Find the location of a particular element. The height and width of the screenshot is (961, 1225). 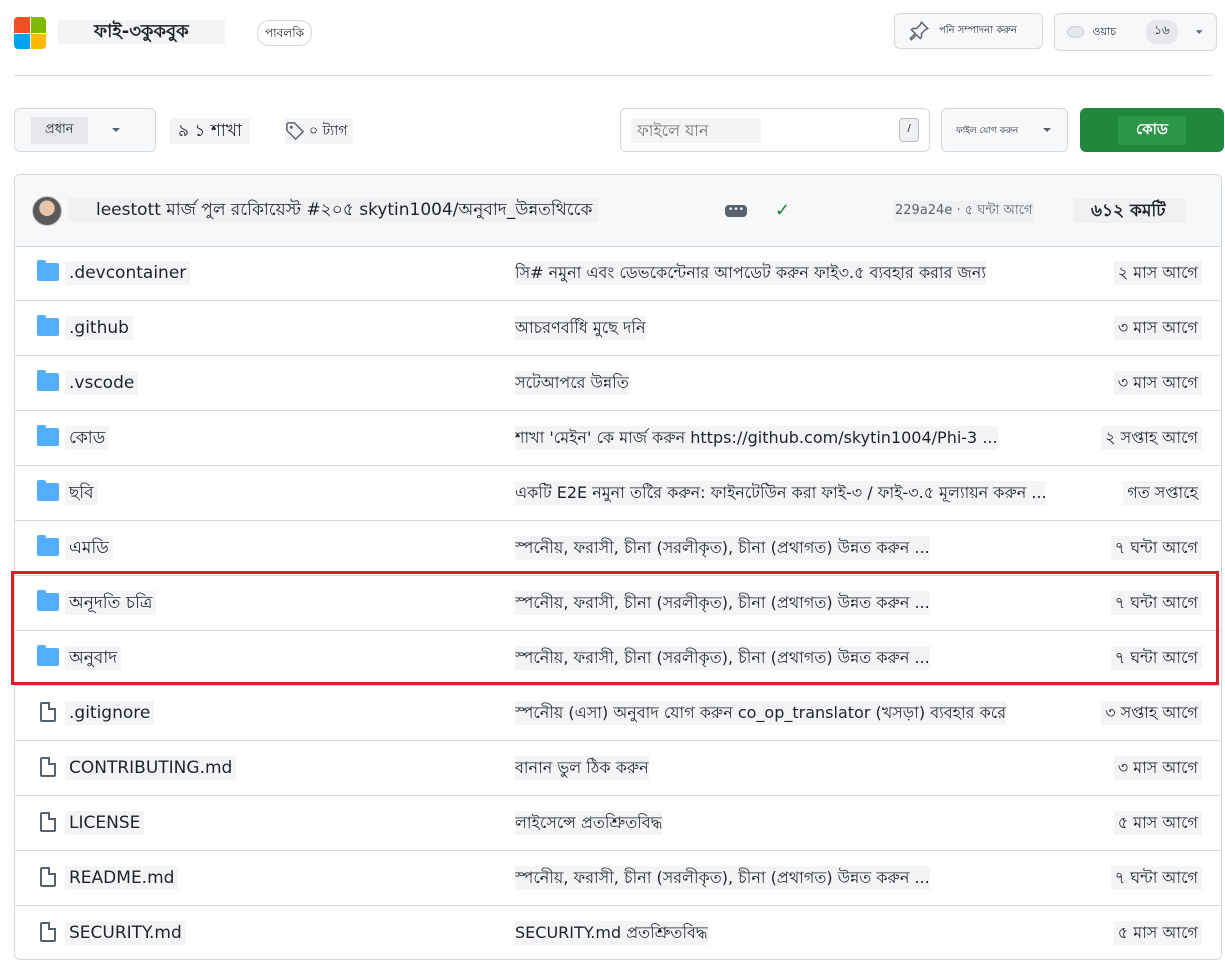

microsoft-logo is located at coordinates (30, 33).